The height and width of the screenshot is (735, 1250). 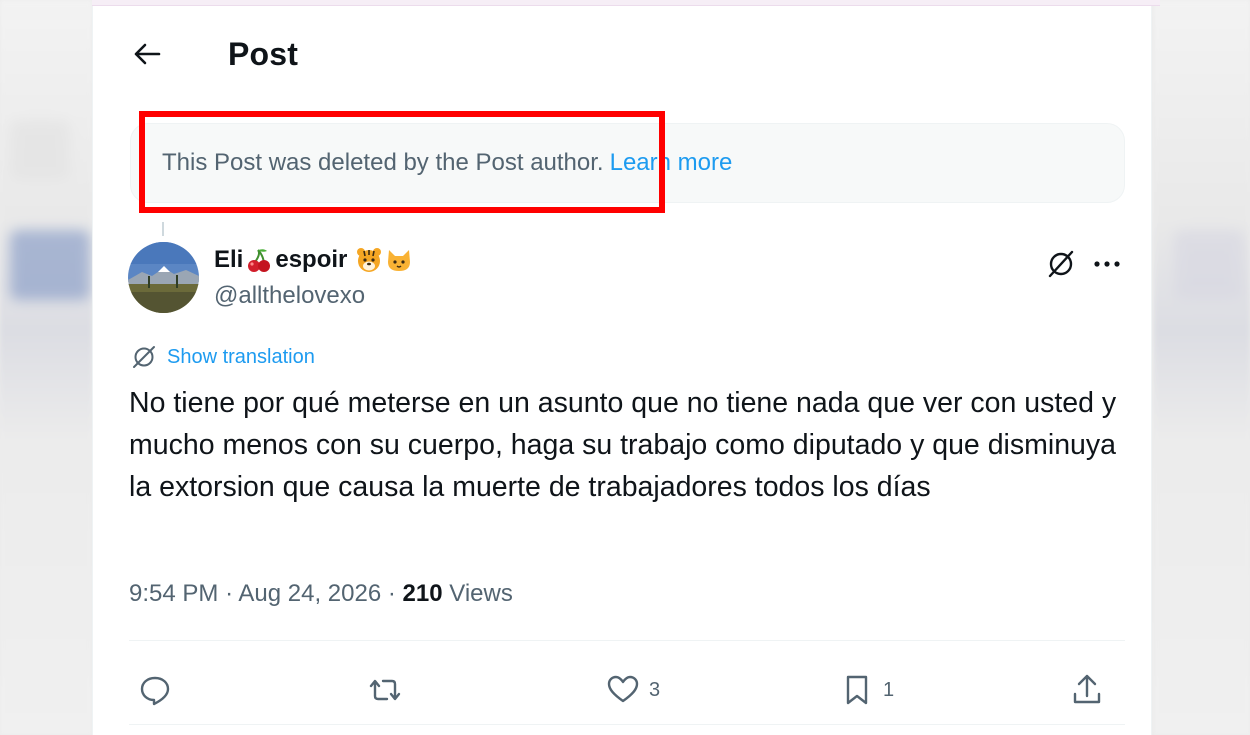 I want to click on like-count: 3, so click(x=655, y=689).